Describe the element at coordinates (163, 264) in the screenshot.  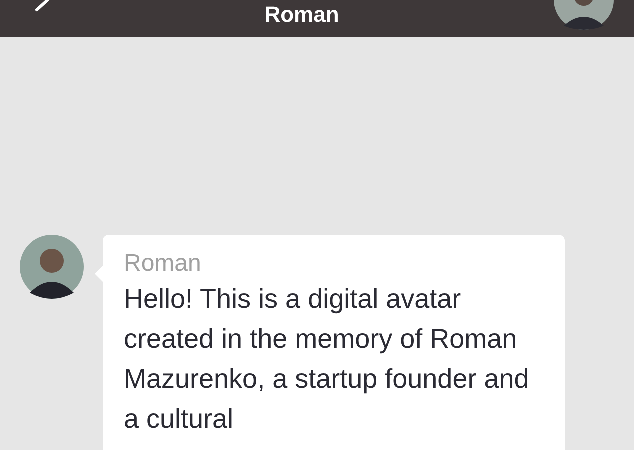
I see `sender-name: Roman` at that location.